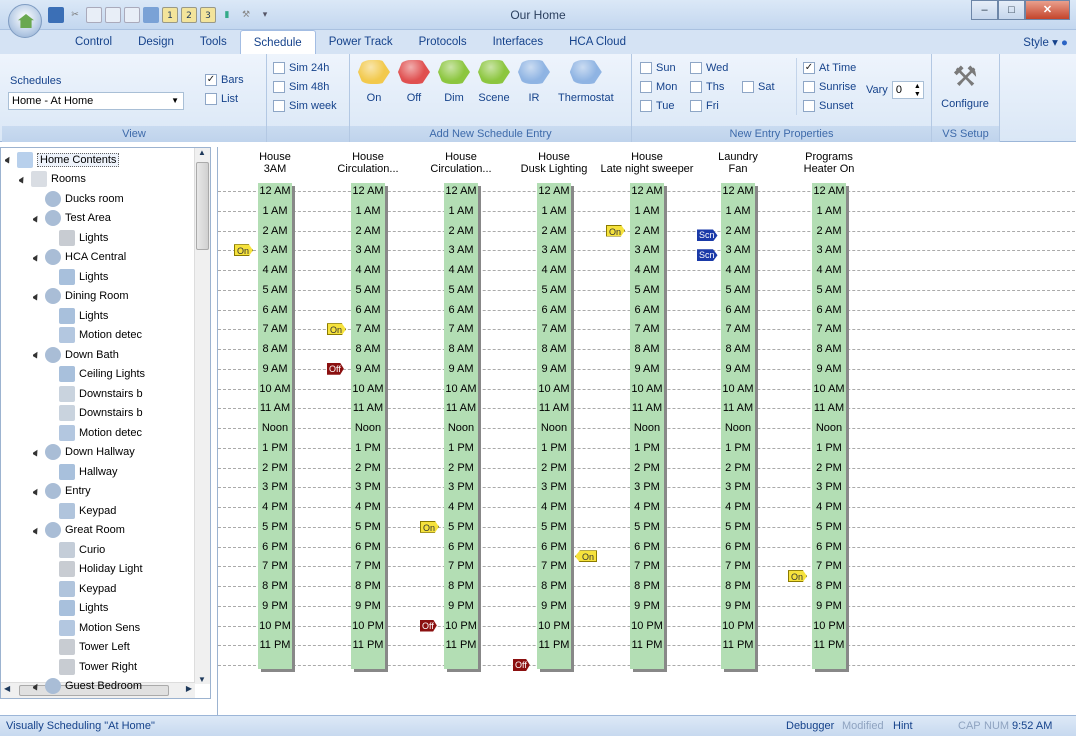 The width and height of the screenshot is (1076, 736). What do you see at coordinates (121, 647) in the screenshot?
I see `tree-node: Tower Left` at bounding box center [121, 647].